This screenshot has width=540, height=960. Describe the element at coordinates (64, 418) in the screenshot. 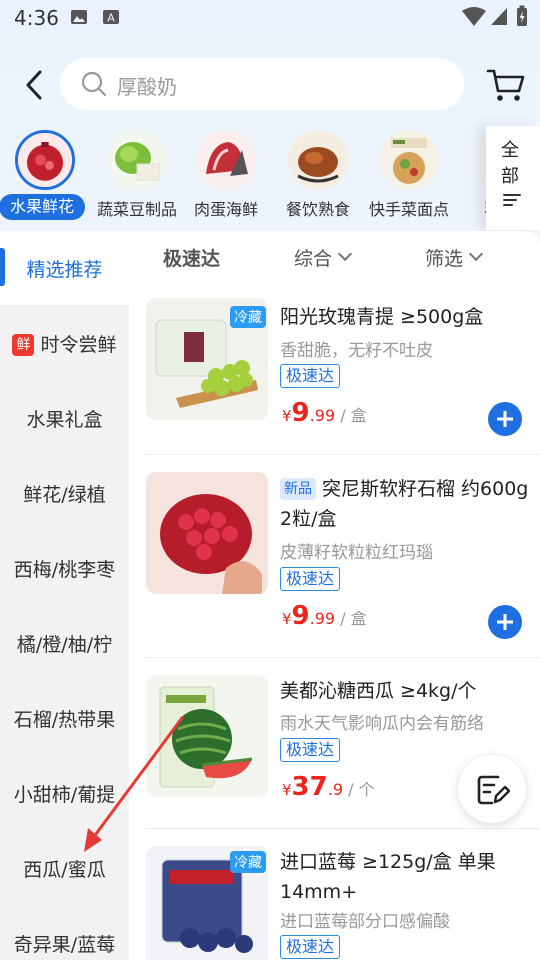

I see `nav-item-gift-box: 水果礼盒` at that location.